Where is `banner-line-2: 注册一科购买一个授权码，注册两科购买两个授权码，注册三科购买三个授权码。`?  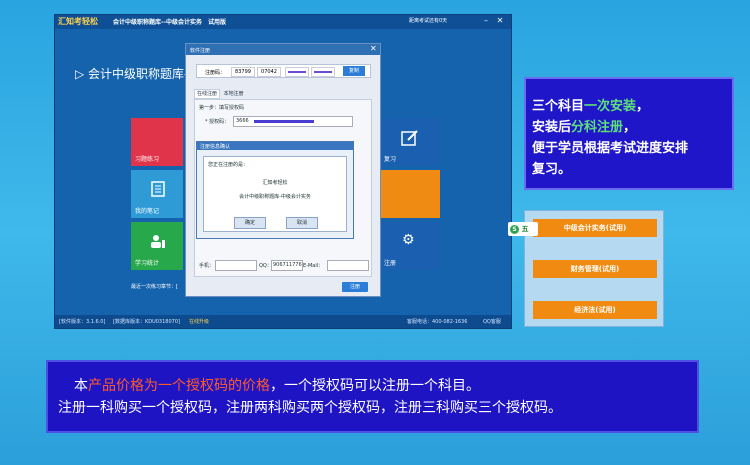 banner-line-2: 注册一科购买一个授权码，注册两科购买两个授权码，注册三科购买三个授权码。 is located at coordinates (310, 408).